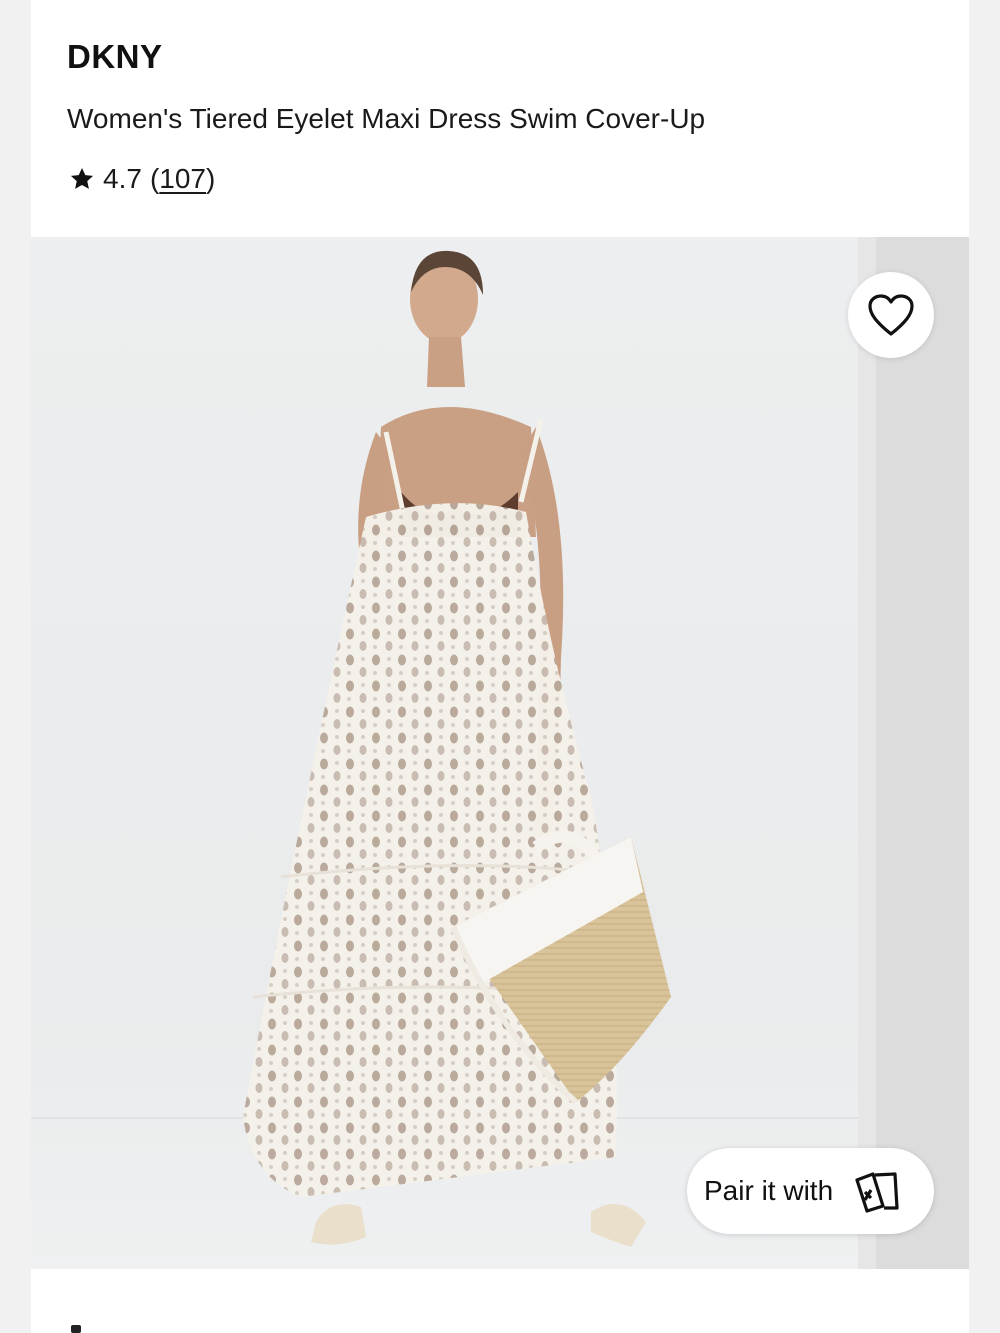 The image size is (1000, 1333). Describe the element at coordinates (82, 179) in the screenshot. I see `star-icon` at that location.